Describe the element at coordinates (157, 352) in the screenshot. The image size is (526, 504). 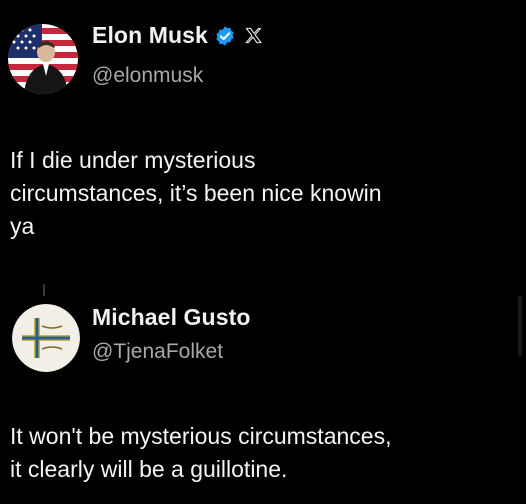
I see `reply-author-handle: @TjenaFolket` at that location.